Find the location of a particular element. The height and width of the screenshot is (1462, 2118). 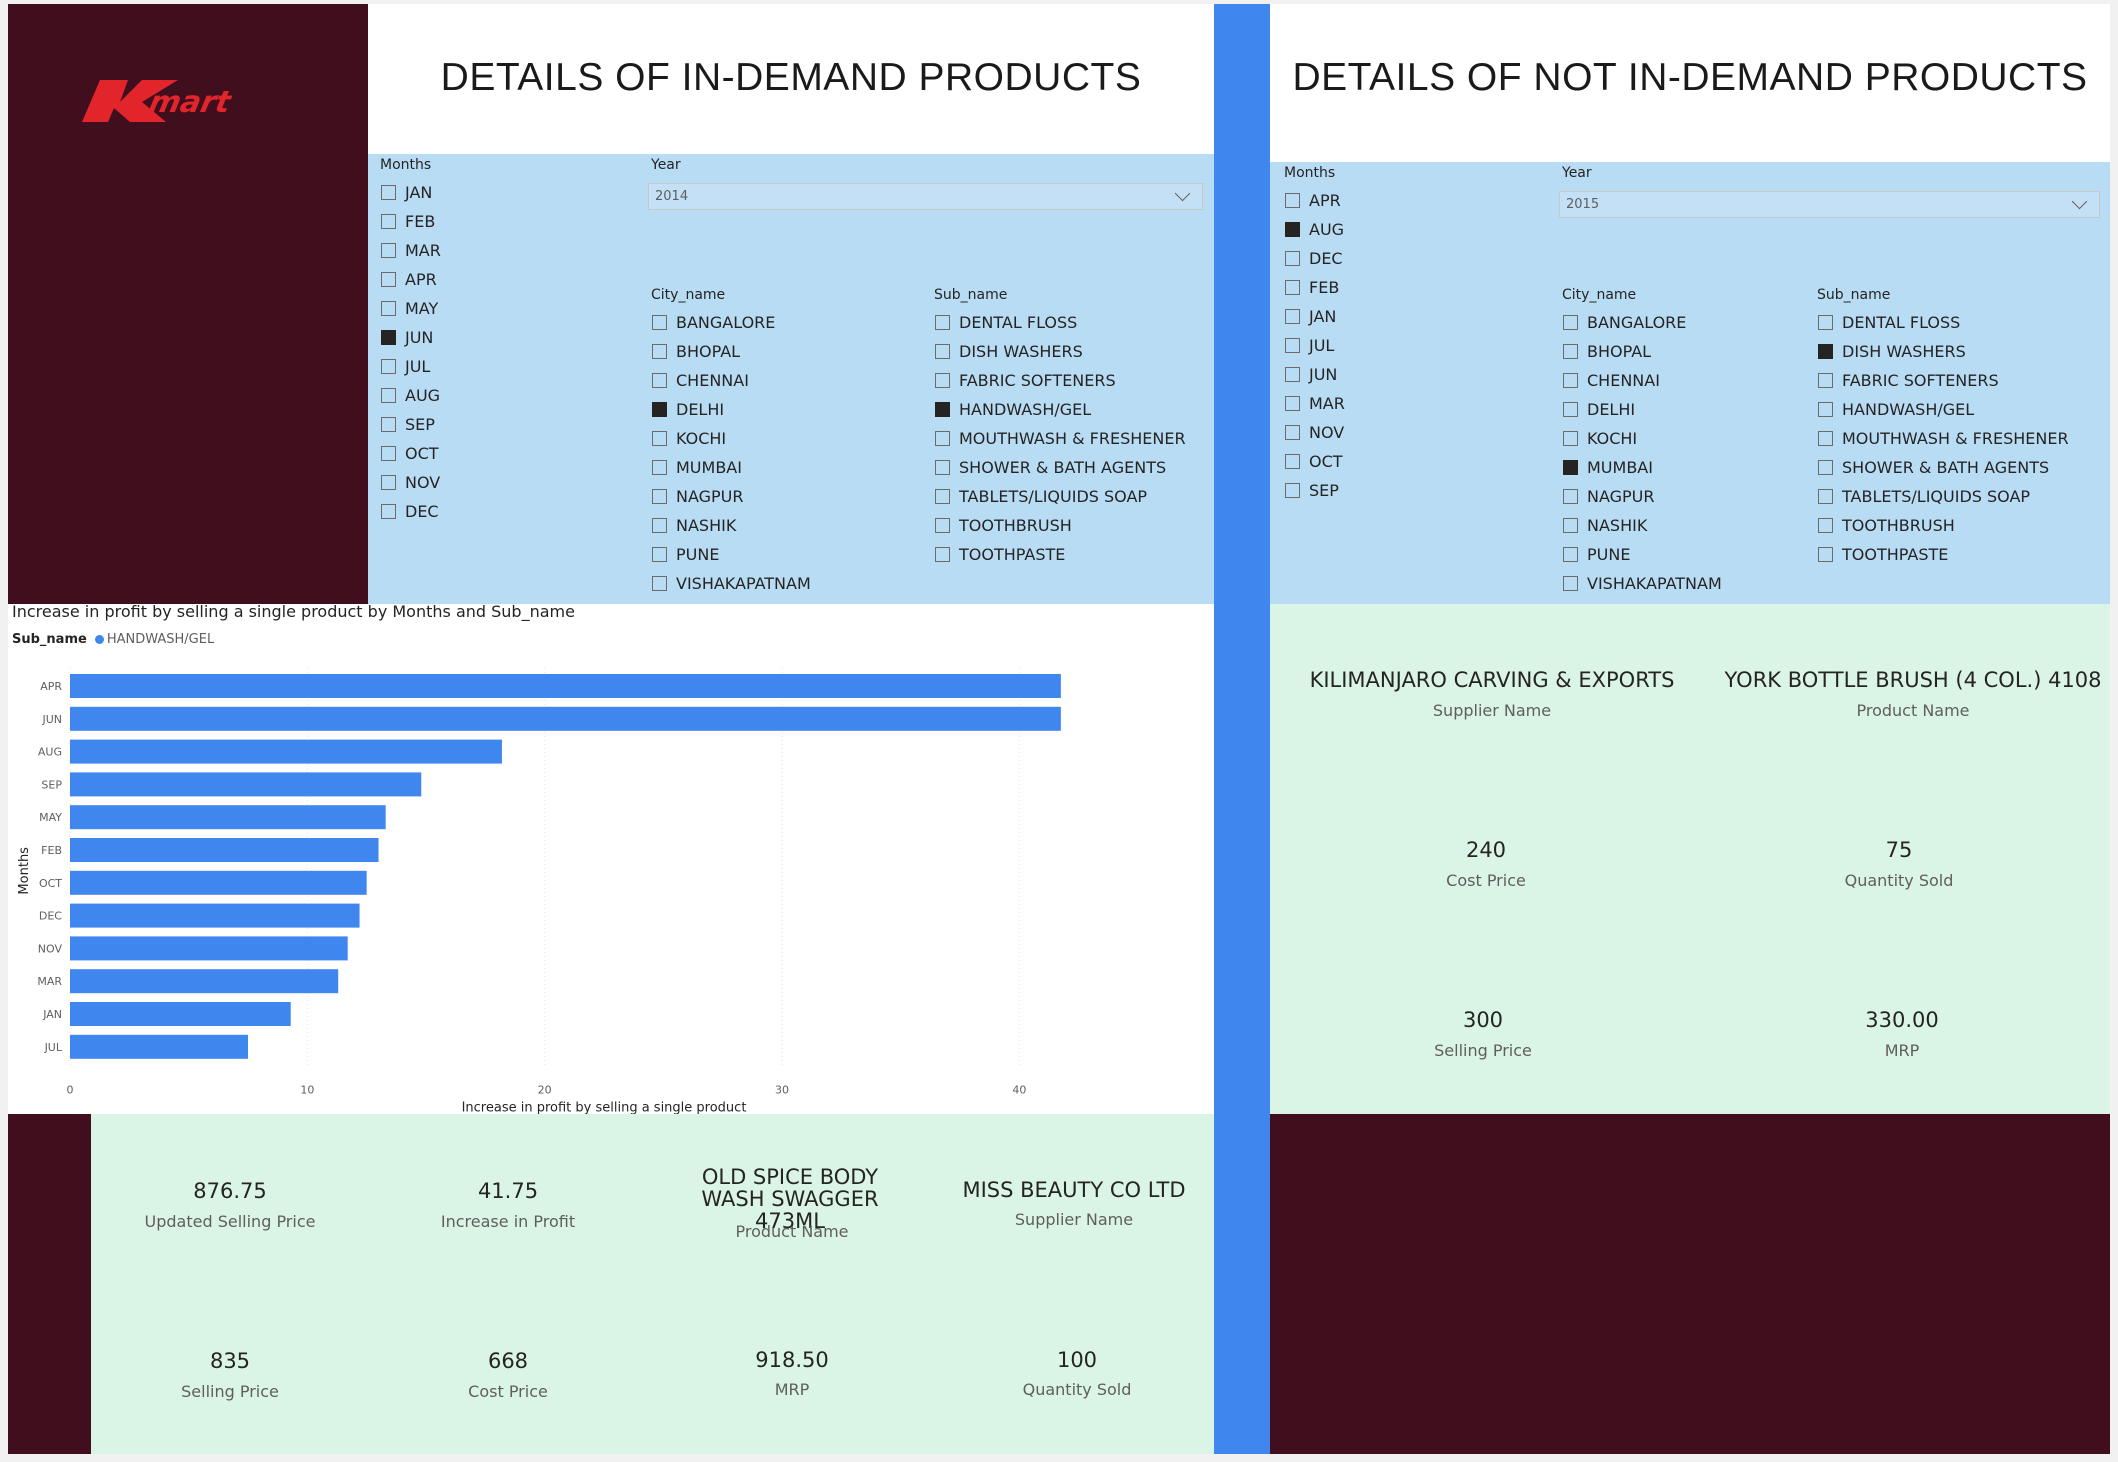

left-sub-item-toothpaste: TOOTHPASTE is located at coordinates (1000, 554).